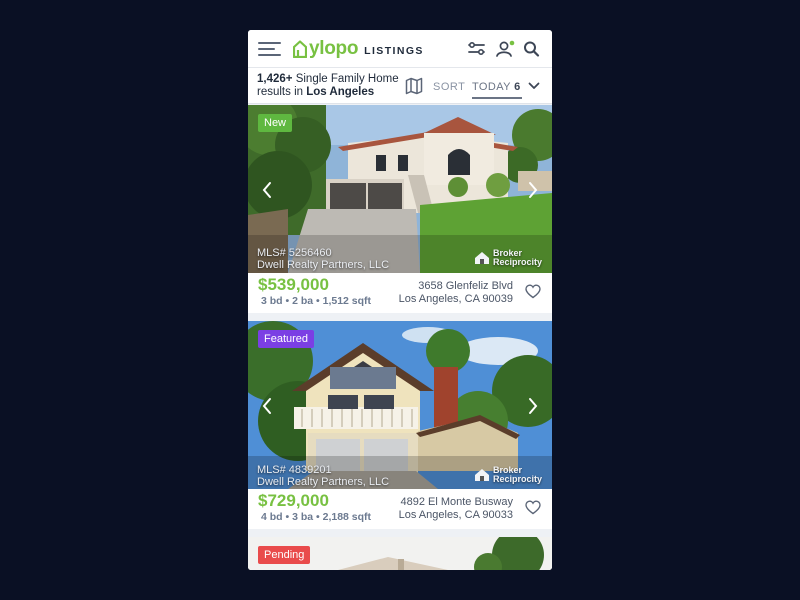 The height and width of the screenshot is (600, 800). Describe the element at coordinates (534, 86) in the screenshot. I see `chevron-down-icon` at that location.